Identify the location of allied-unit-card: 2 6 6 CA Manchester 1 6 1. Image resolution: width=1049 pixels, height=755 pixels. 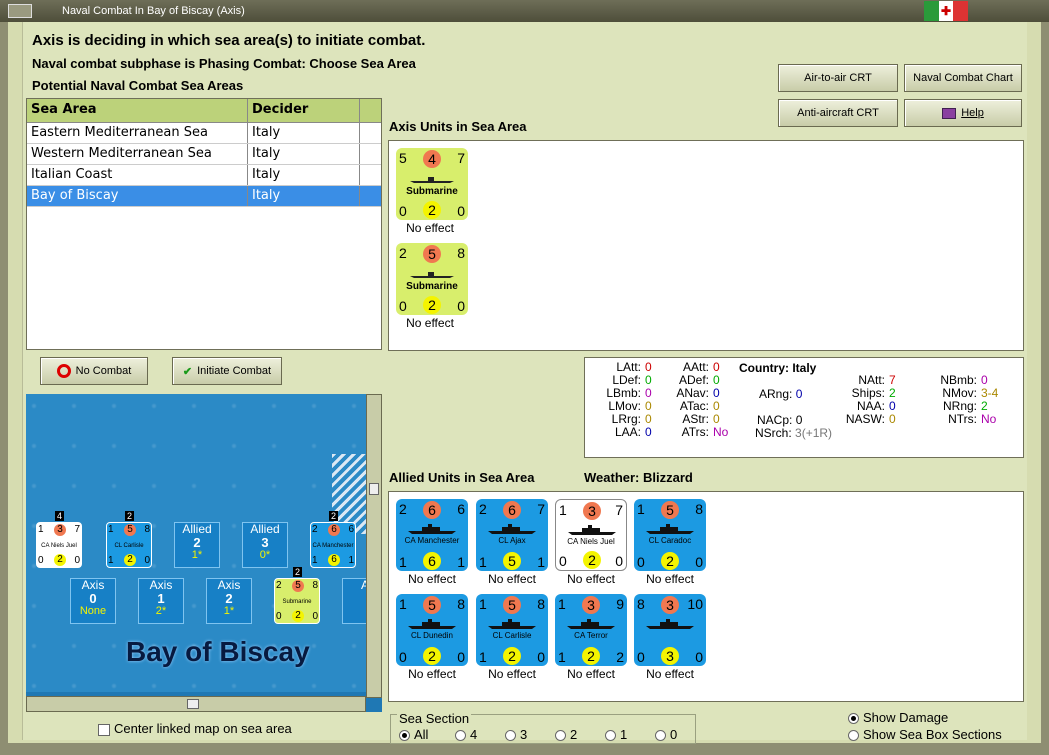
(432, 535).